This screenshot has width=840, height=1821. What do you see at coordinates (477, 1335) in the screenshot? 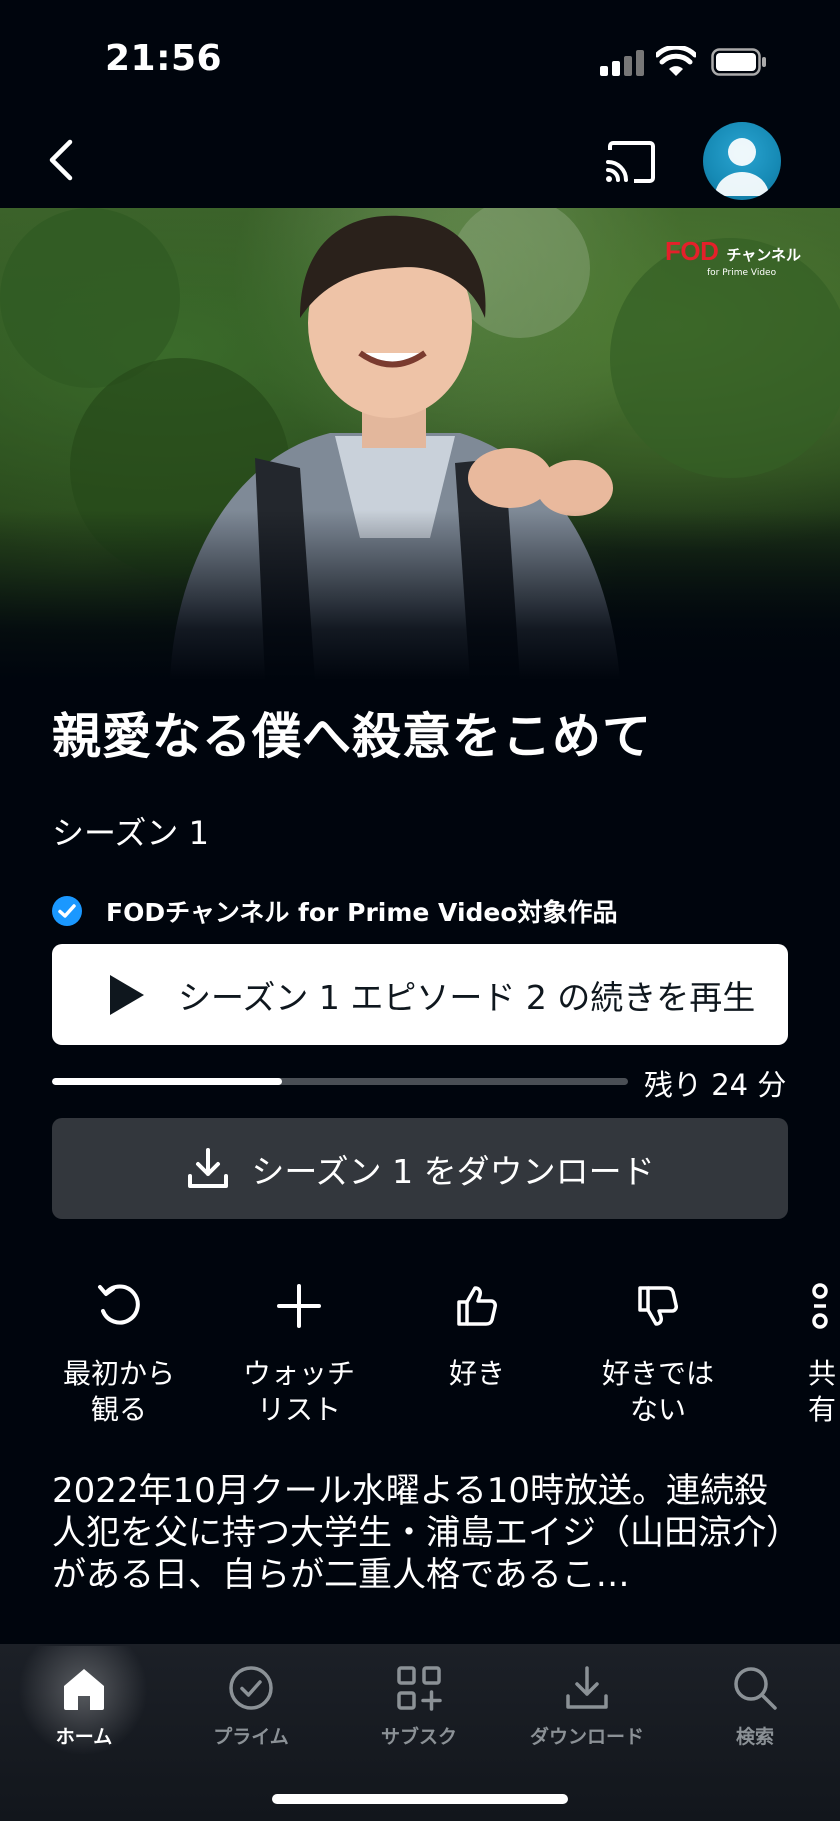
I see `action-like: 好き` at bounding box center [477, 1335].